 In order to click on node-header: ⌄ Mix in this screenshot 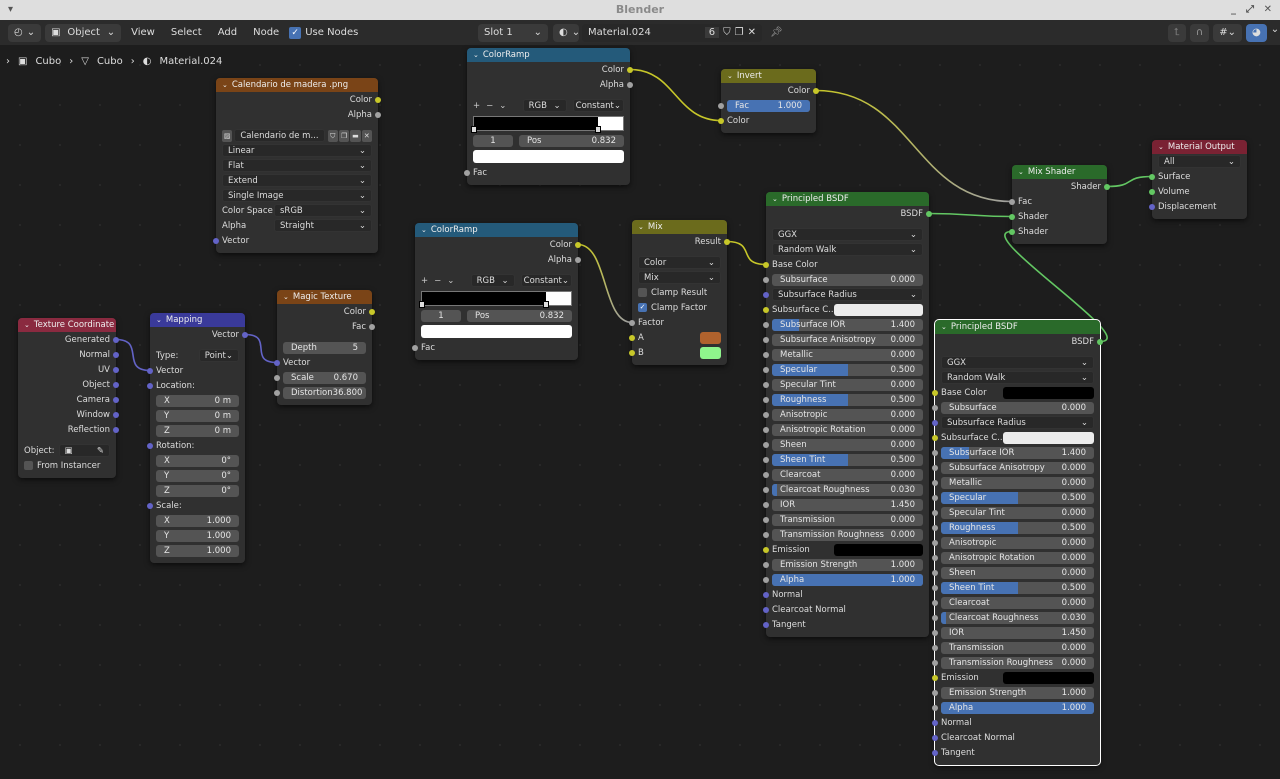, I will do `click(679, 227)`.